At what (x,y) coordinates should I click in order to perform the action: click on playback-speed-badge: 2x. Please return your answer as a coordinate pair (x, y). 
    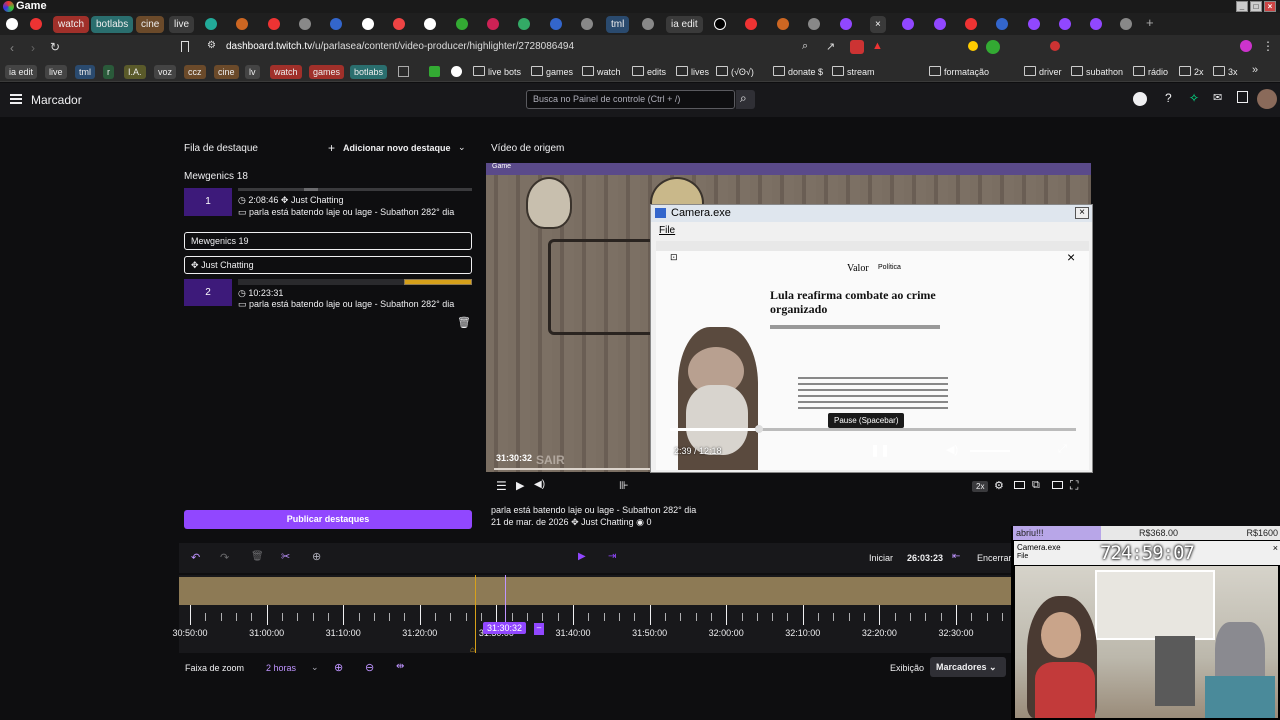
    Looking at the image, I should click on (980, 486).